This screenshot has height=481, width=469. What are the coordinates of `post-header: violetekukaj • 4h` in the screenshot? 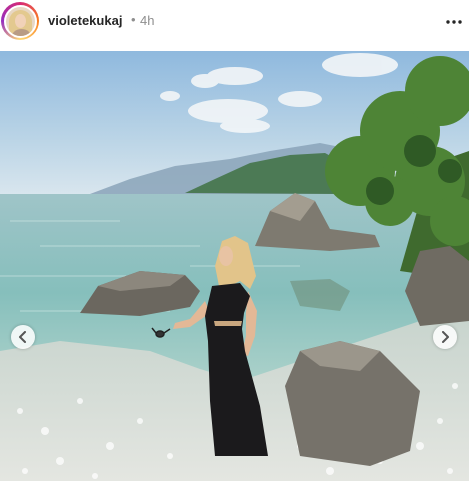 It's located at (234, 22).